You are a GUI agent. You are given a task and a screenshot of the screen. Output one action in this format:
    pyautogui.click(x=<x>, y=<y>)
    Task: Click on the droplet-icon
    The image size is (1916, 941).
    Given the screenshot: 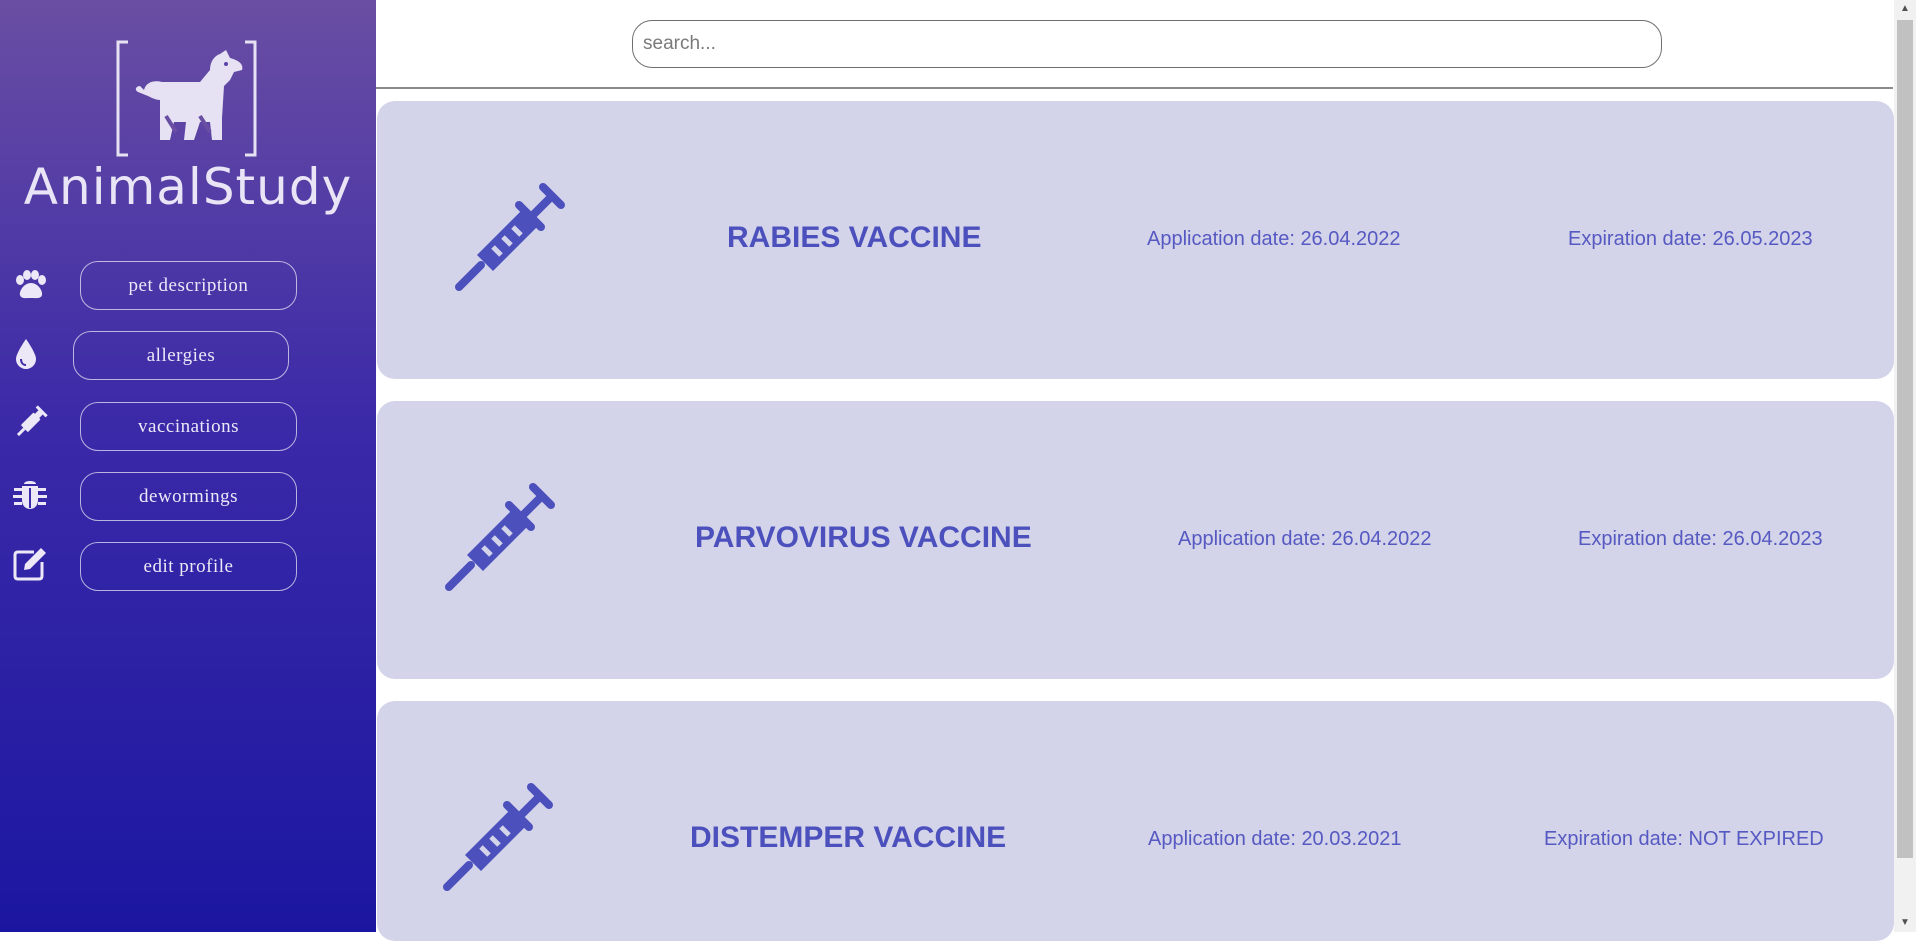 What is the action you would take?
    pyautogui.click(x=26, y=354)
    